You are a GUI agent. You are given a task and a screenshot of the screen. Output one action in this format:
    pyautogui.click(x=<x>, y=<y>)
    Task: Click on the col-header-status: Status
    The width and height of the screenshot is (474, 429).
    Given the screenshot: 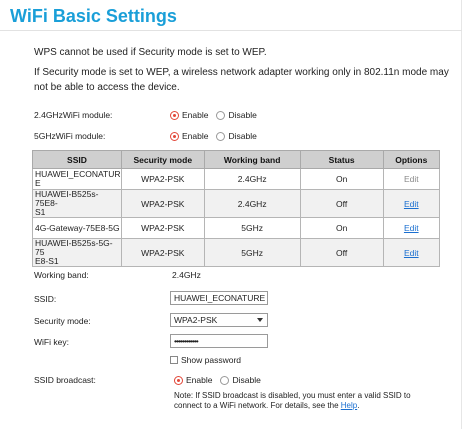 What is the action you would take?
    pyautogui.click(x=341, y=159)
    